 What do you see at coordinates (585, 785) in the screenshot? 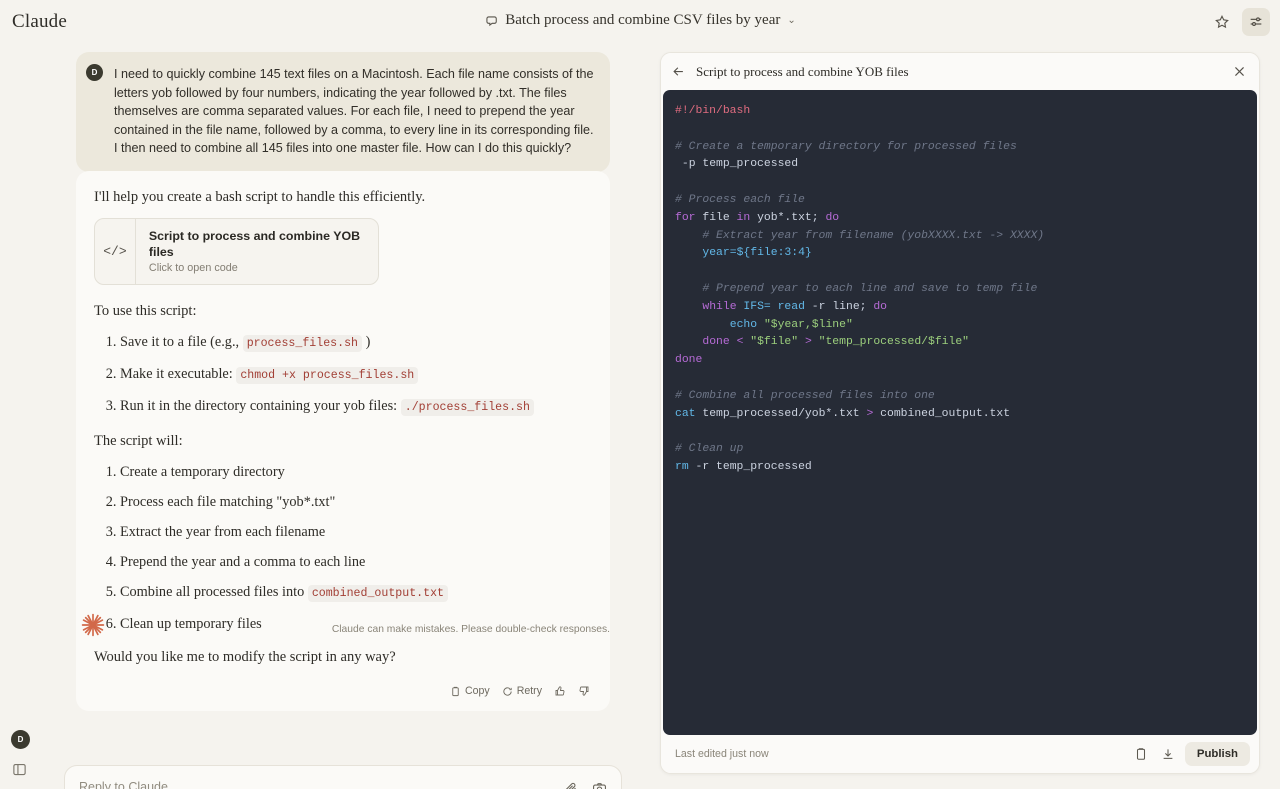
I see `composer-actions` at bounding box center [585, 785].